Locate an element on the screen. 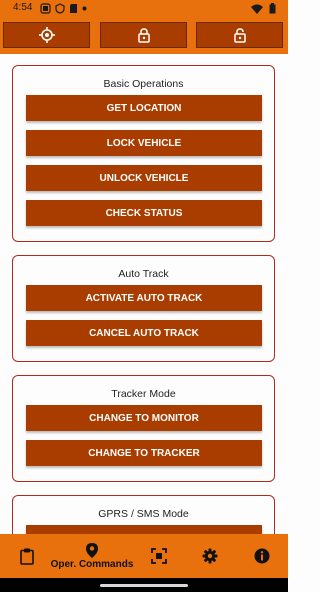  gesture-handle is located at coordinates (144, 585).